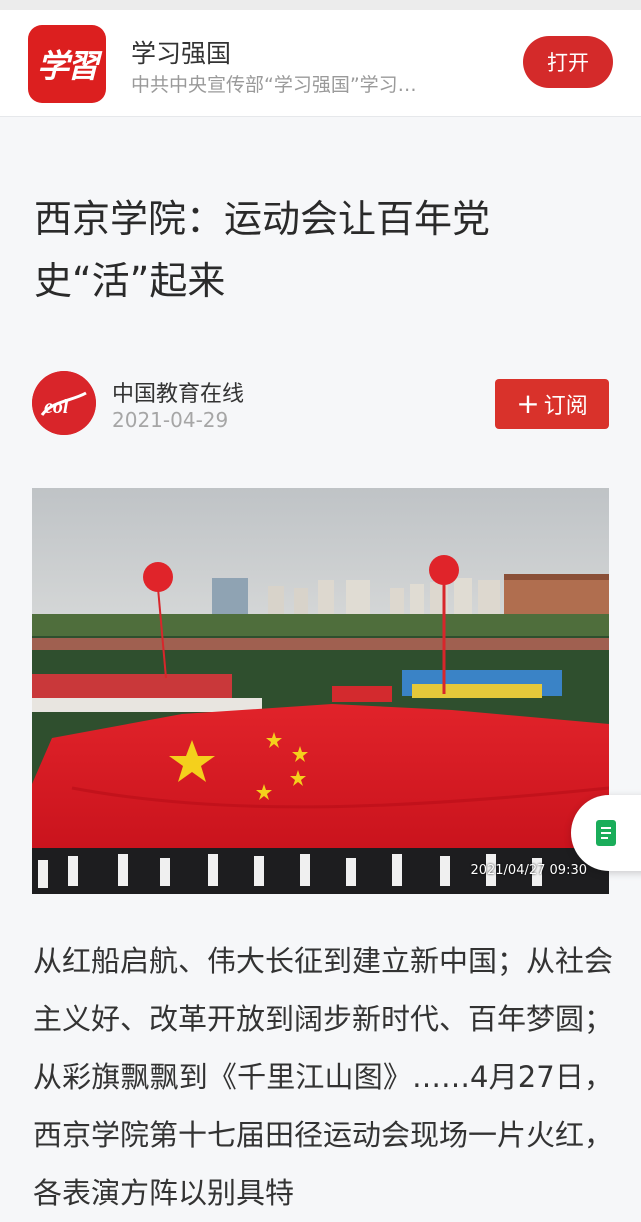 The image size is (641, 1222). I want to click on author-name: 中国教育在线, so click(178, 392).